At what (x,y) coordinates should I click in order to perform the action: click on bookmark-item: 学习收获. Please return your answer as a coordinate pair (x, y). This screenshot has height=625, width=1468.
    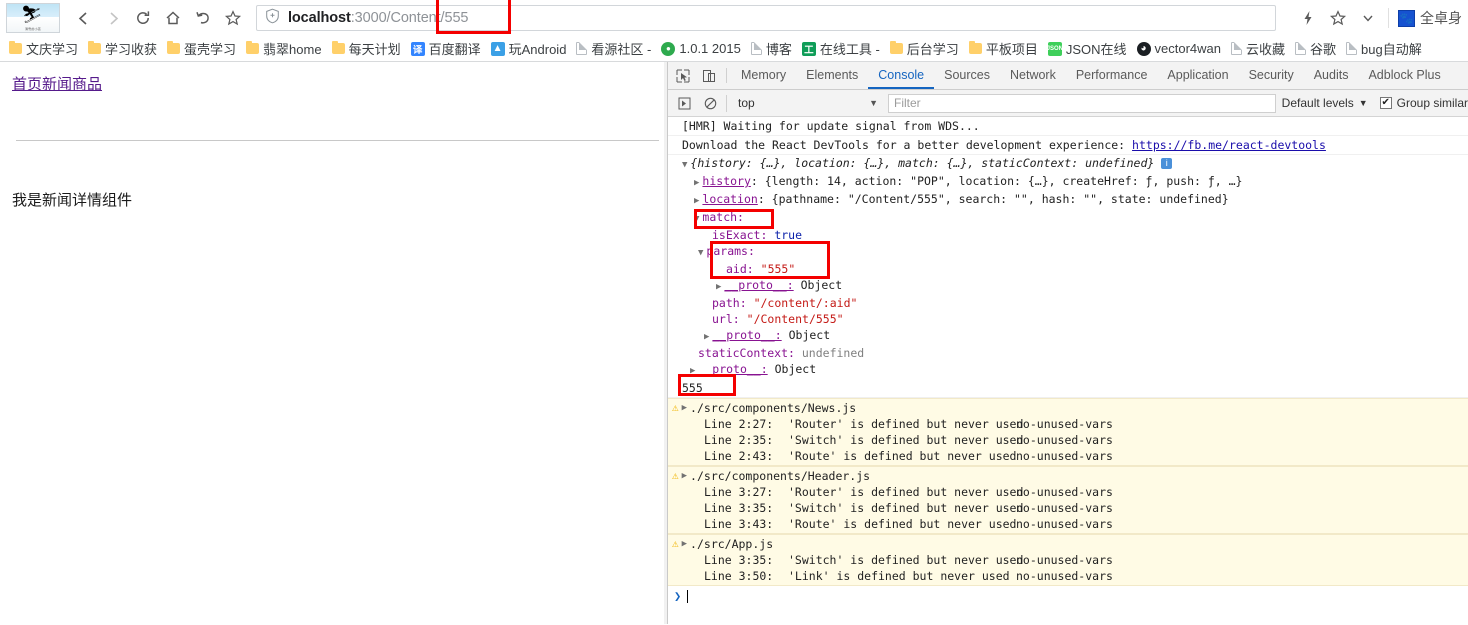
    Looking at the image, I should click on (122, 49).